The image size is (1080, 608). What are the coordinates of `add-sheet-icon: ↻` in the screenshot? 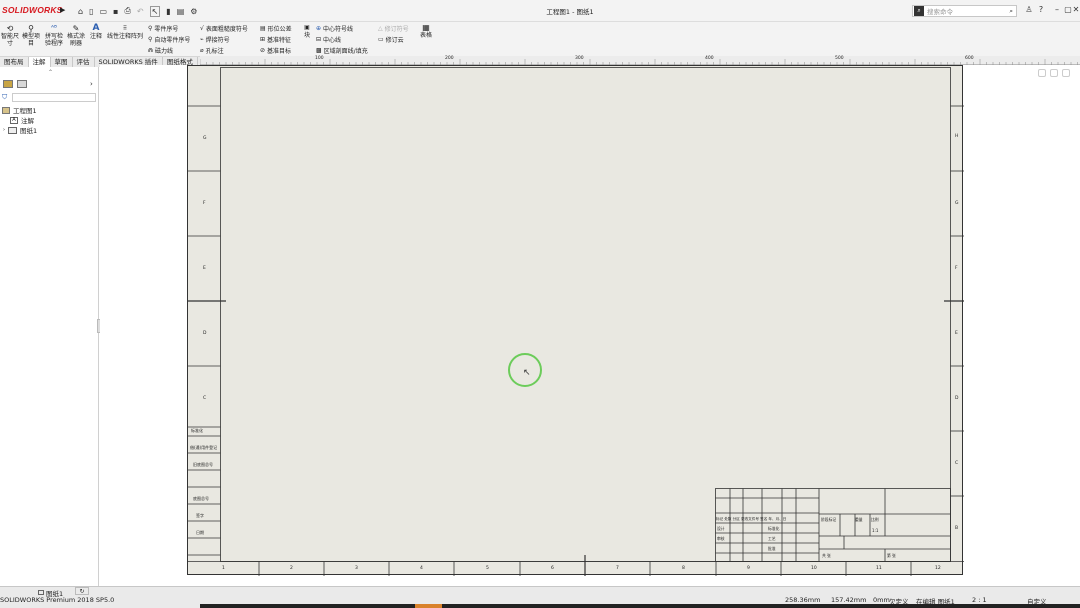 It's located at (82, 591).